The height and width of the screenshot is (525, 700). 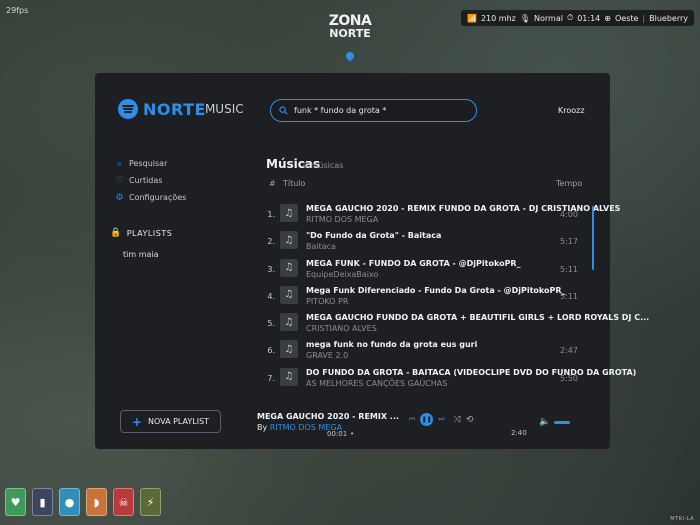 I want to click on new-playlist-button: + NOVA PLAYLIST, so click(x=170, y=421).